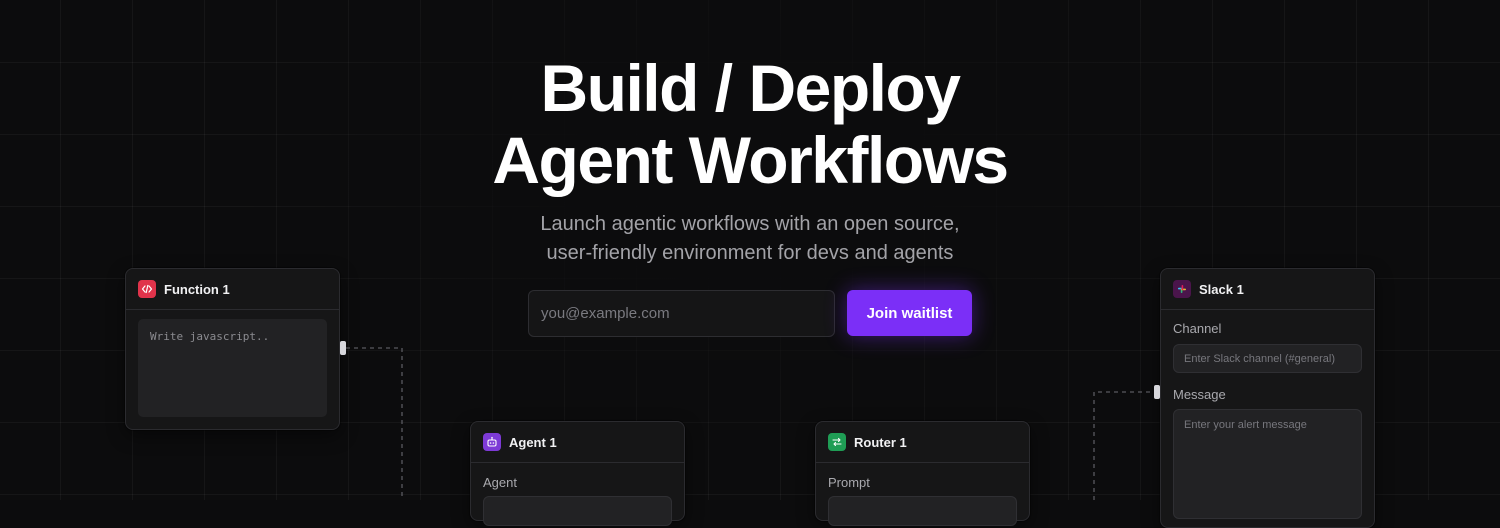  I want to click on headline-line-2: Agent Workflows, so click(750, 160).